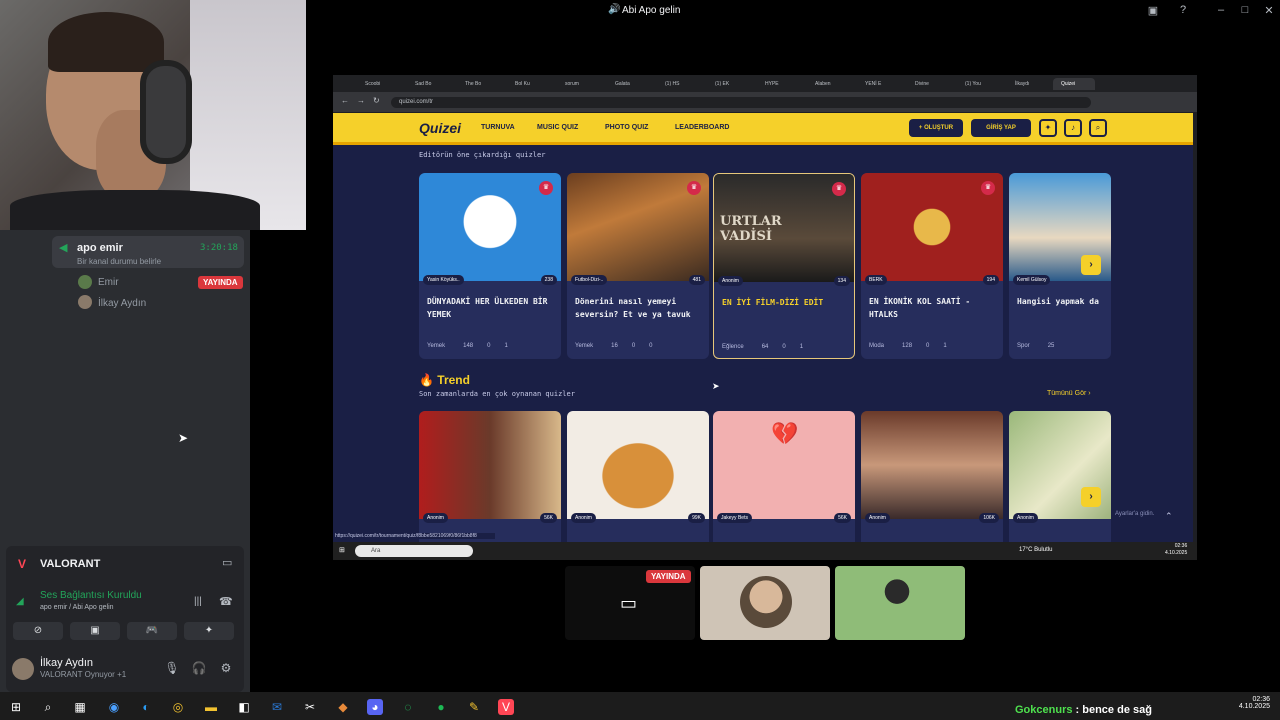 This screenshot has height=720, width=1280. Describe the element at coordinates (734, 518) in the screenshot. I see `author-badge: Jakeyy Bets` at that location.